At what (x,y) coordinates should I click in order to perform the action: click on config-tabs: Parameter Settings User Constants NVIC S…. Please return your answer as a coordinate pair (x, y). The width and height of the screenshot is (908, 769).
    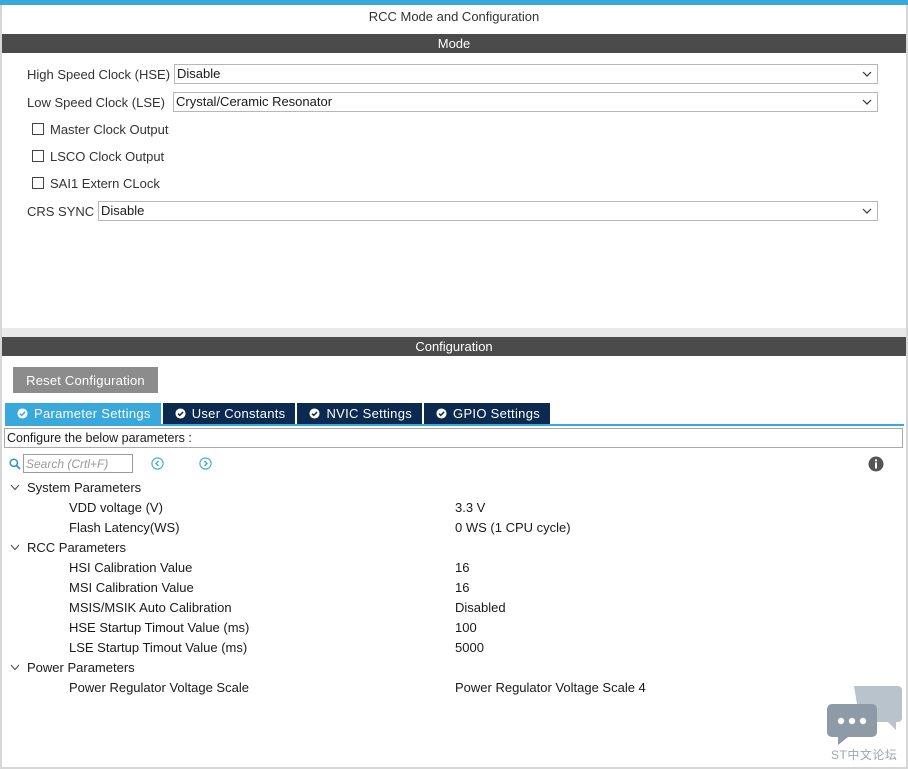
    Looking at the image, I should click on (278, 413).